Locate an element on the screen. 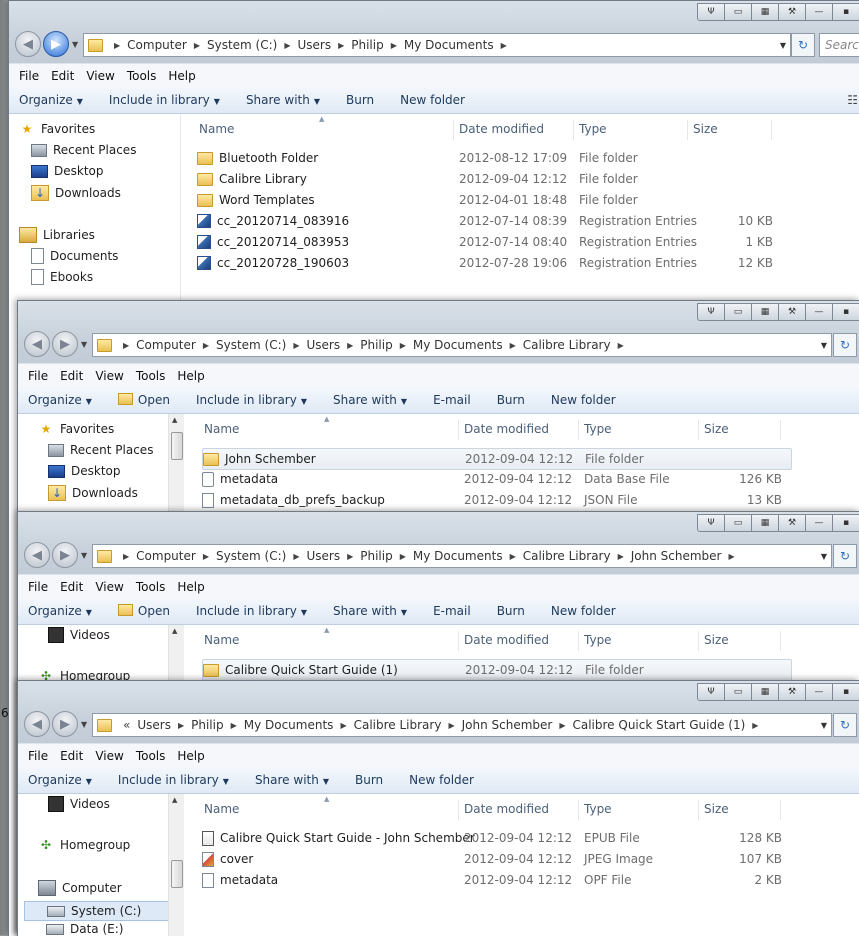  breadcrumb-item: Users is located at coordinates (323, 556).